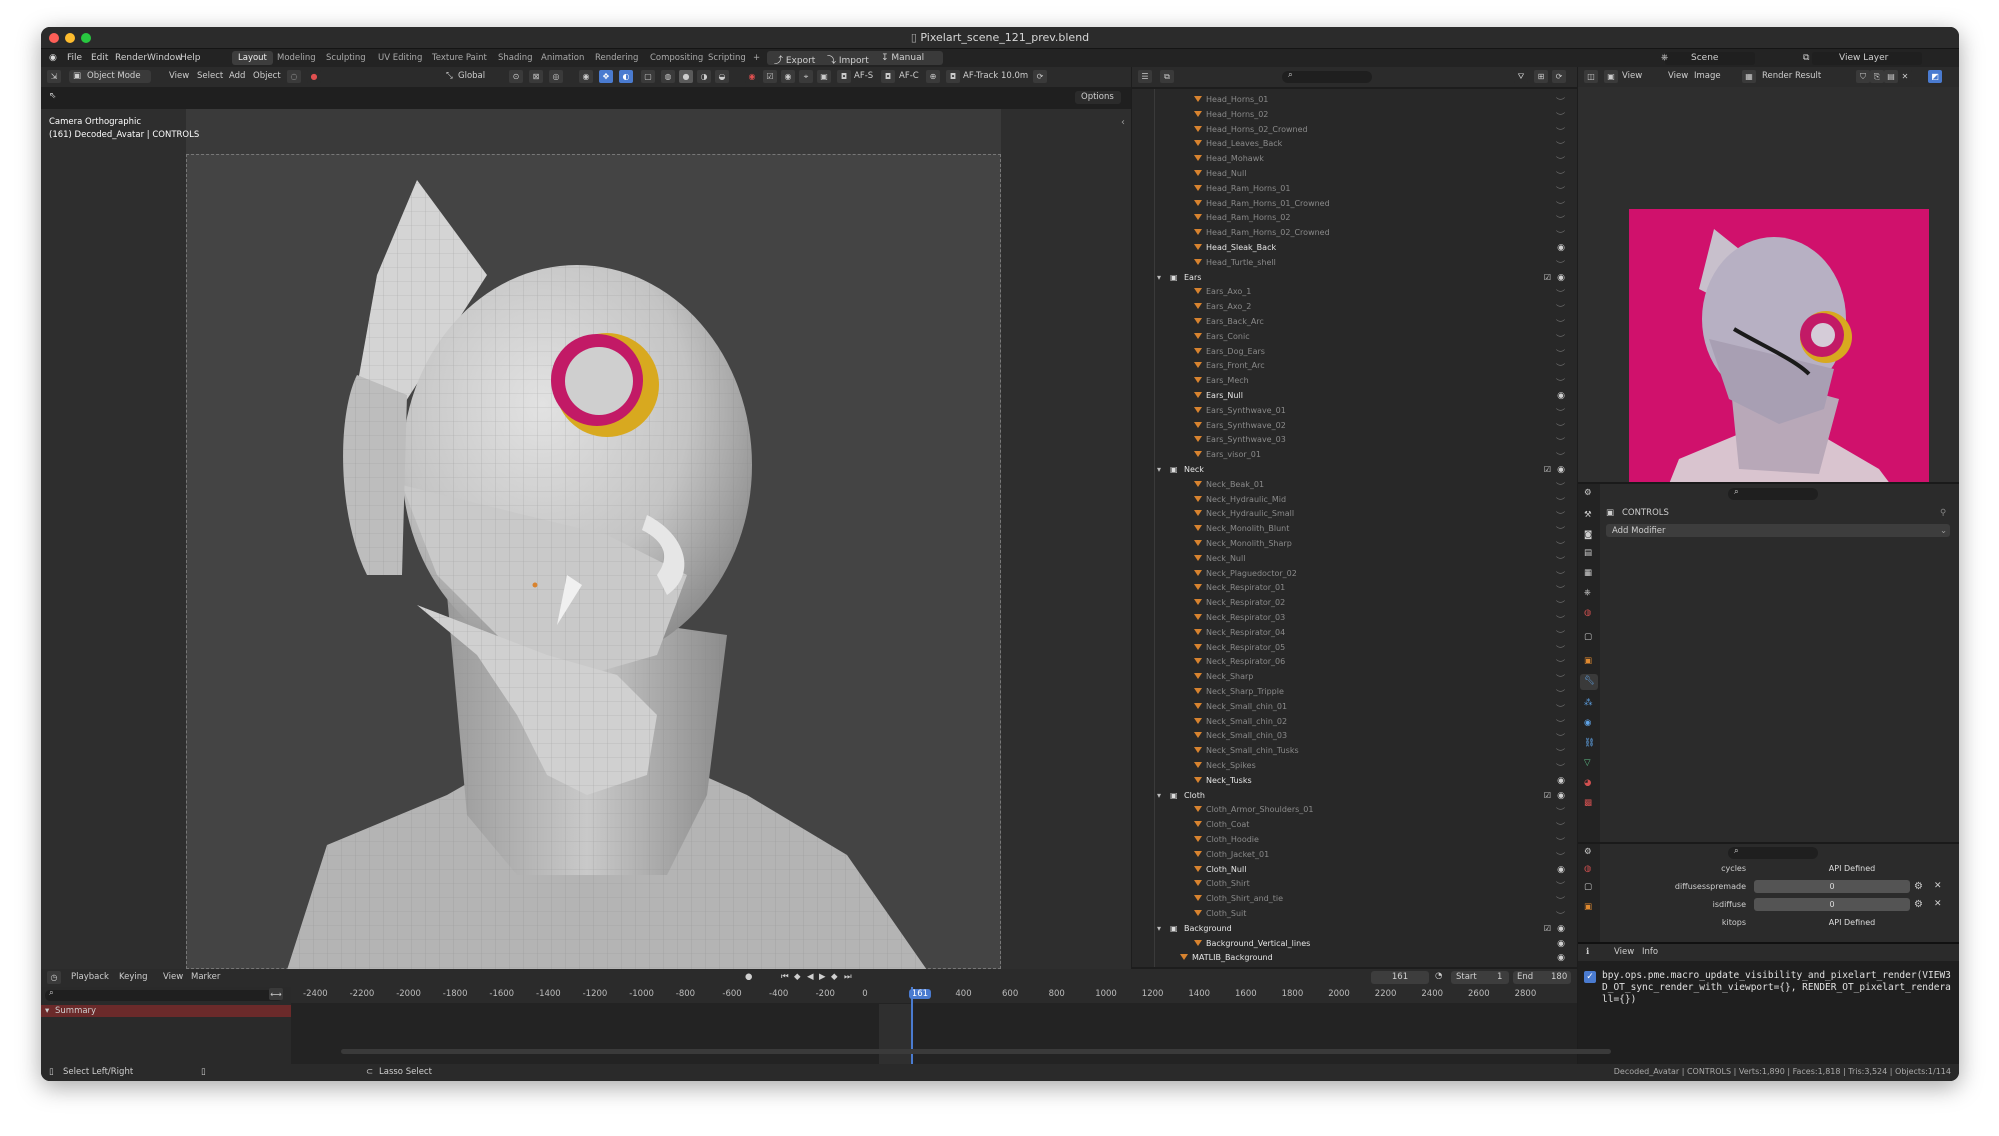 The height and width of the screenshot is (1136, 1999). Describe the element at coordinates (1354, 929) in the screenshot. I see `outliner-collection: ▾ ▣ ☑ Background ◉` at that location.